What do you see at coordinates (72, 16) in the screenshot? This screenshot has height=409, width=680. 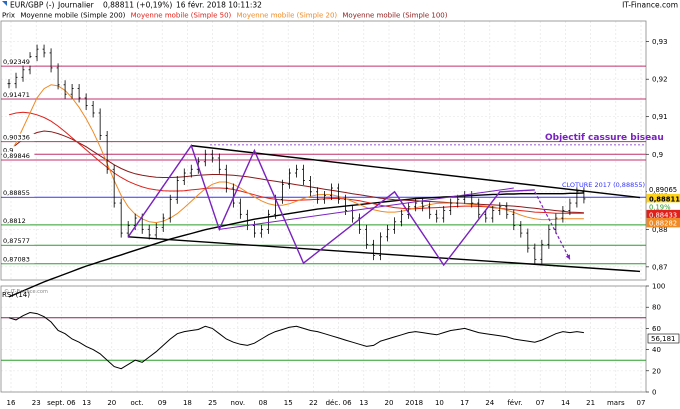 I see `legend-sma200: Moyenne mobile (Simple 200)` at bounding box center [72, 16].